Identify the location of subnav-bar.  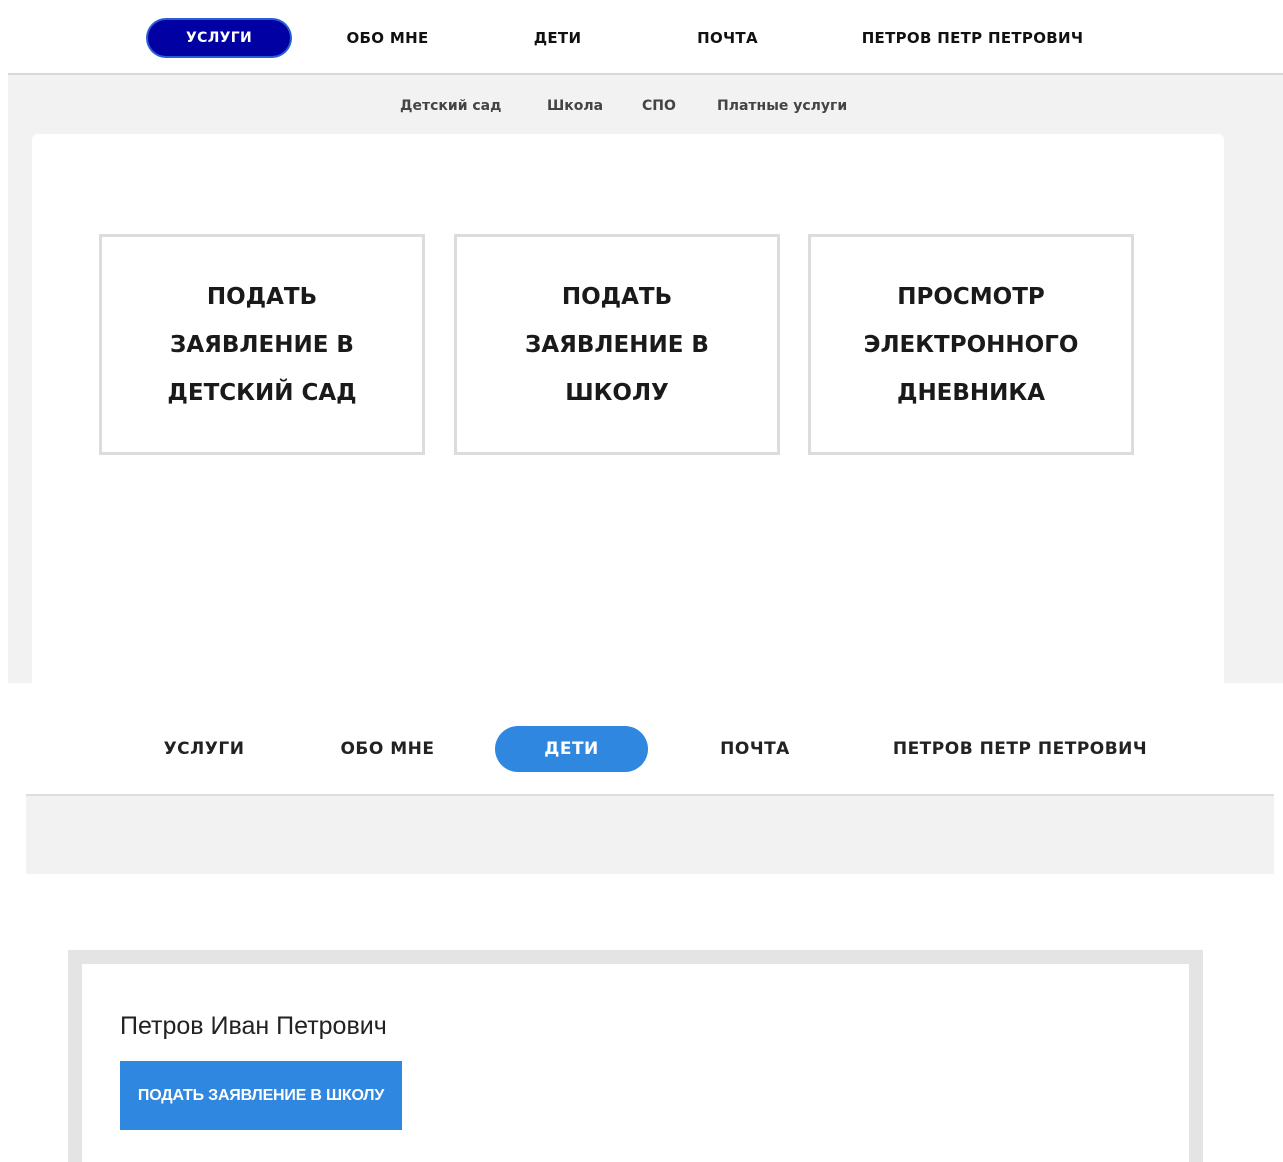
(650, 835).